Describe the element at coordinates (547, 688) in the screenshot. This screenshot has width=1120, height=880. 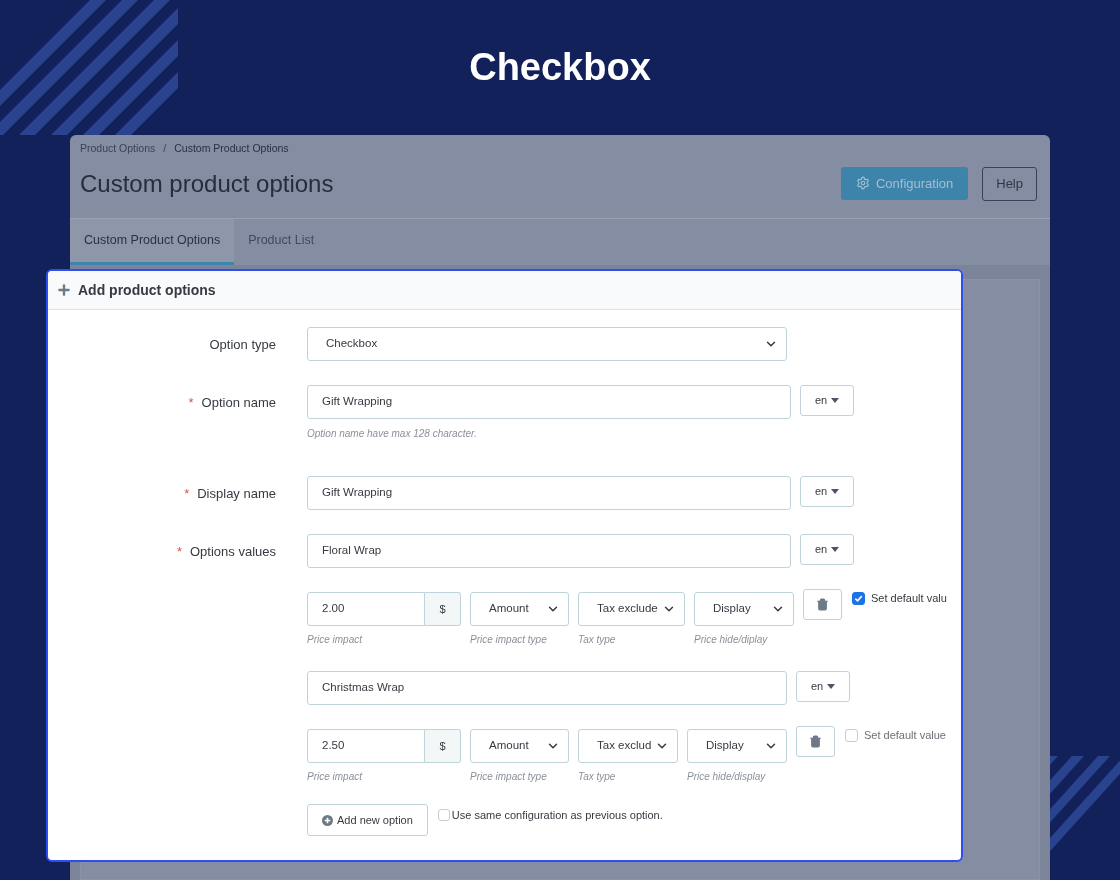
I see `text-field: Christmas Wrap` at that location.